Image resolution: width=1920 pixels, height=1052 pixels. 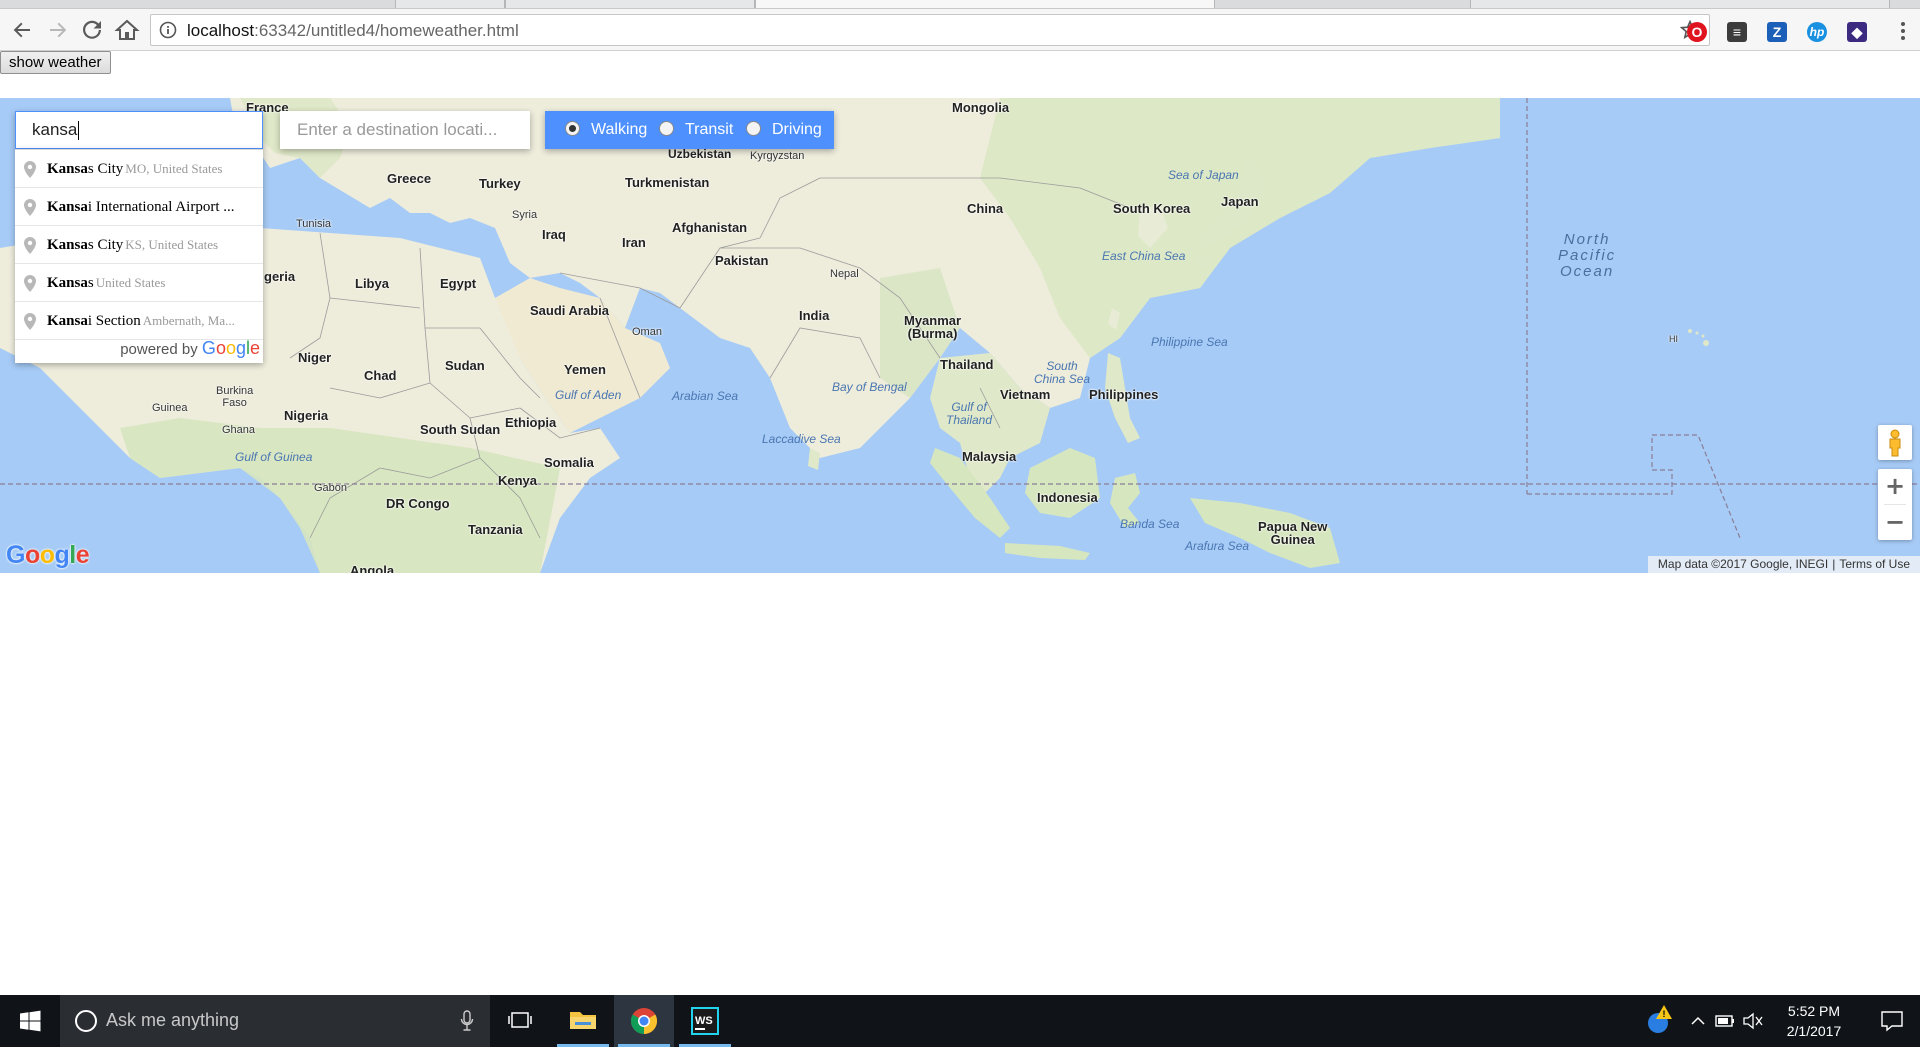 I want to click on reload-icon, so click(x=92, y=29).